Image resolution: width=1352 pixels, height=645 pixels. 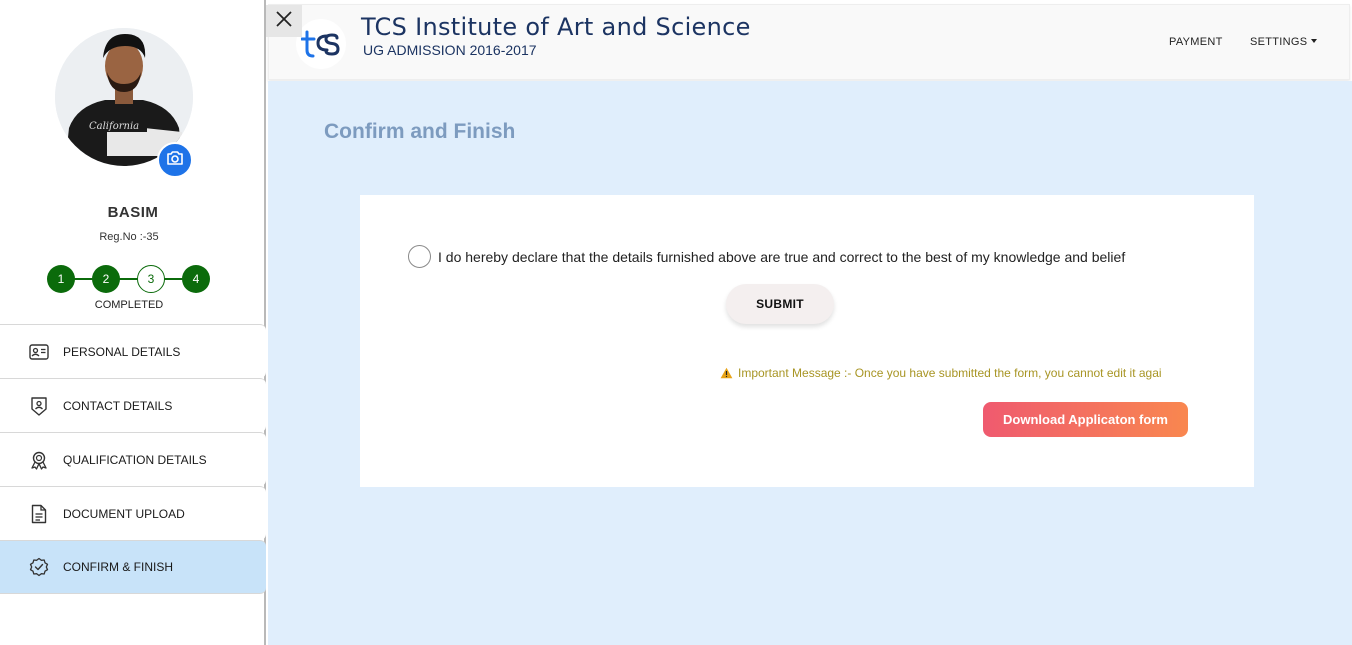 I want to click on document-icon, so click(x=39, y=514).